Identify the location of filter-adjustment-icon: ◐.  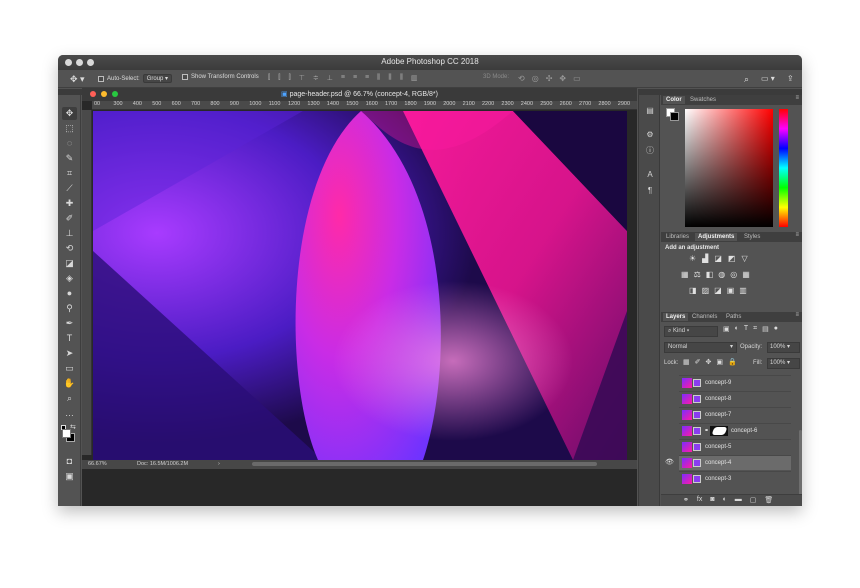
(737, 329).